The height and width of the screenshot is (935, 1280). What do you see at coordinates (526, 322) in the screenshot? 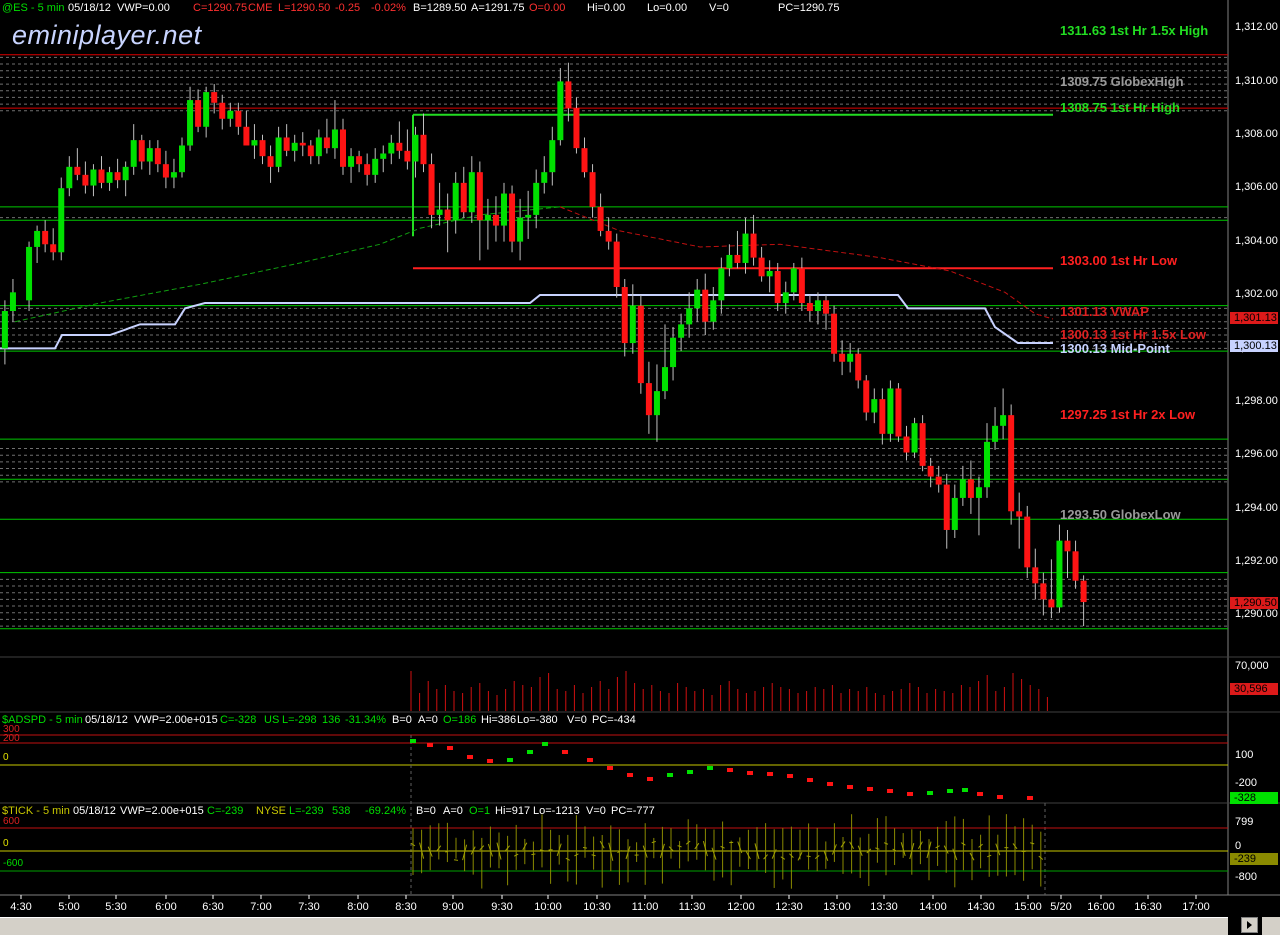
I see `mid-point-line` at bounding box center [526, 322].